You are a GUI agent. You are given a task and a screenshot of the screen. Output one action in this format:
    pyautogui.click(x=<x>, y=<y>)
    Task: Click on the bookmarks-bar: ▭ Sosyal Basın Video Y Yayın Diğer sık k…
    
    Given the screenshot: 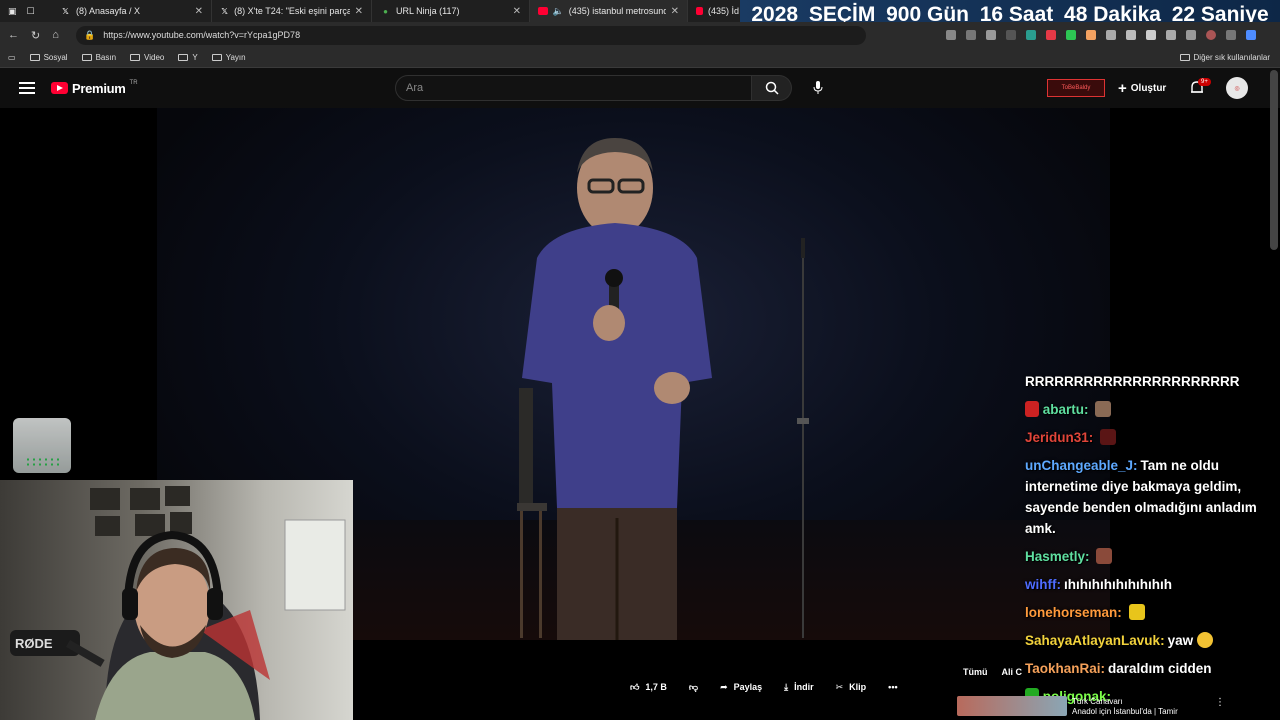 What is the action you would take?
    pyautogui.click(x=640, y=58)
    